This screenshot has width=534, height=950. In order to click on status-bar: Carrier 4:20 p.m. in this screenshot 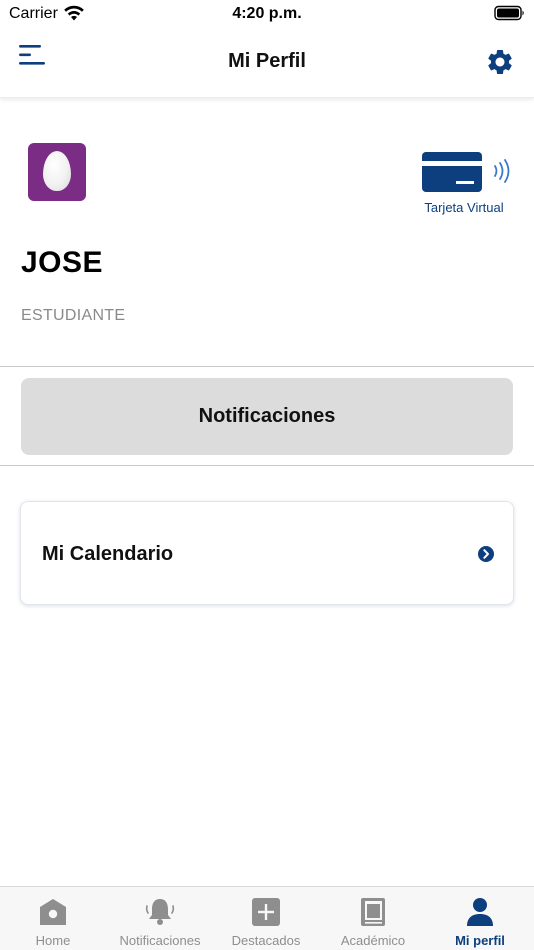, I will do `click(267, 15)`.